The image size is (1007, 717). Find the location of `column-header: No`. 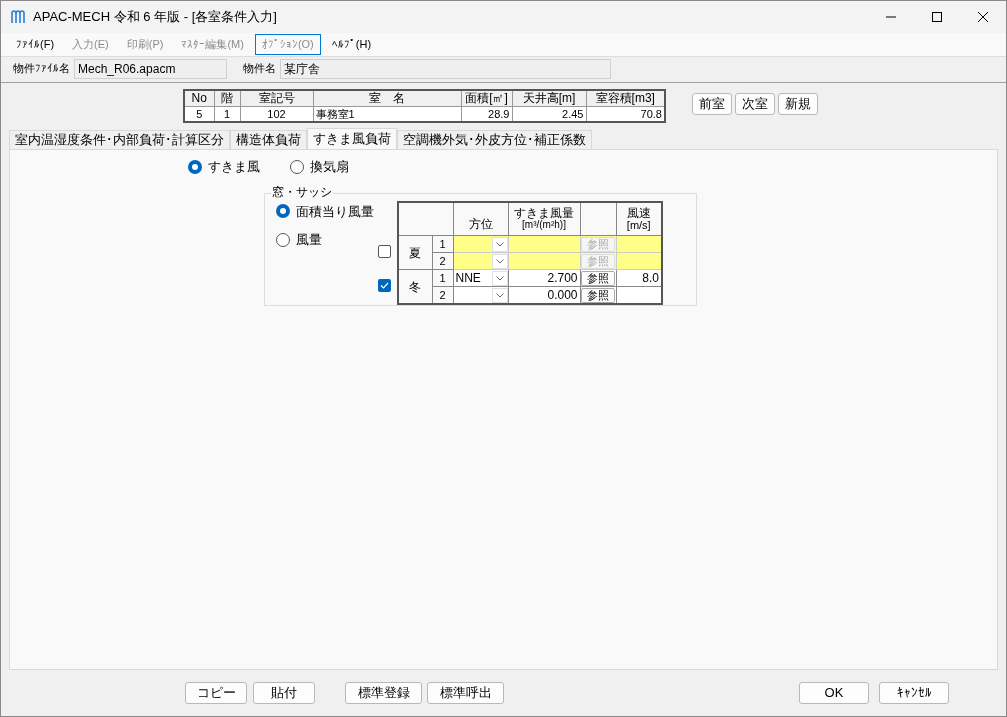

column-header: No is located at coordinates (199, 98).